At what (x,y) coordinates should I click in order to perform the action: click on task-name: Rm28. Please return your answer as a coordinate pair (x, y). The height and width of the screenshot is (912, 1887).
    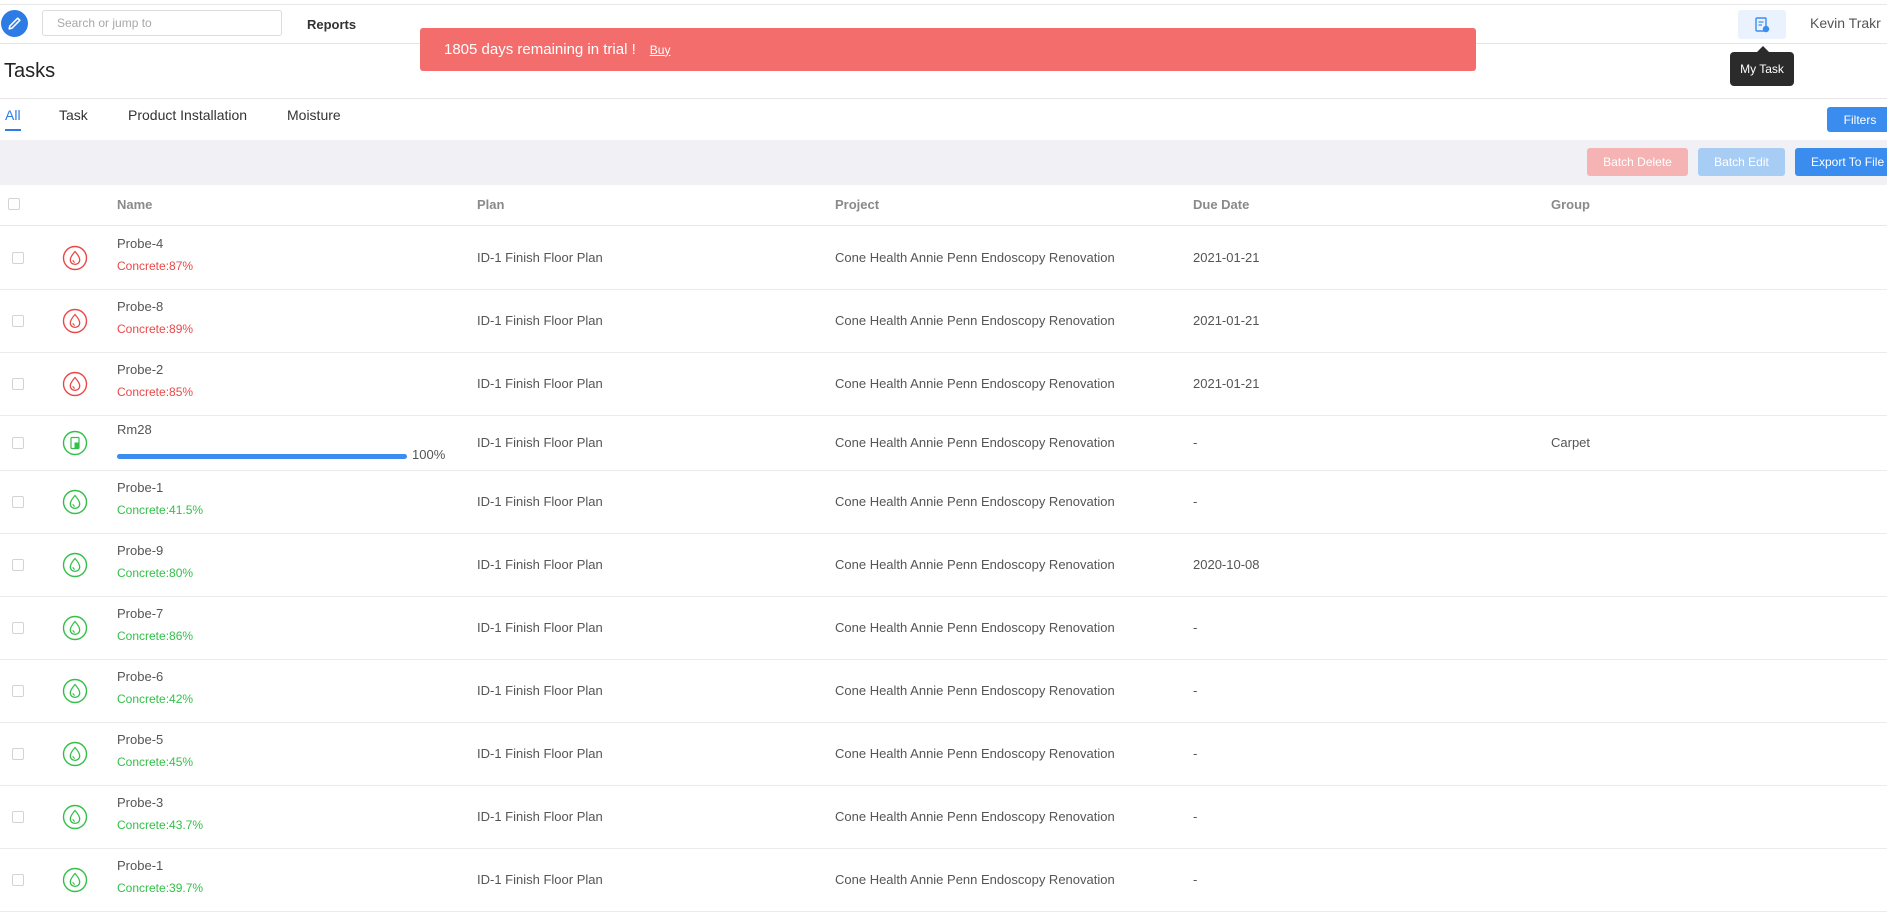
    Looking at the image, I should click on (134, 429).